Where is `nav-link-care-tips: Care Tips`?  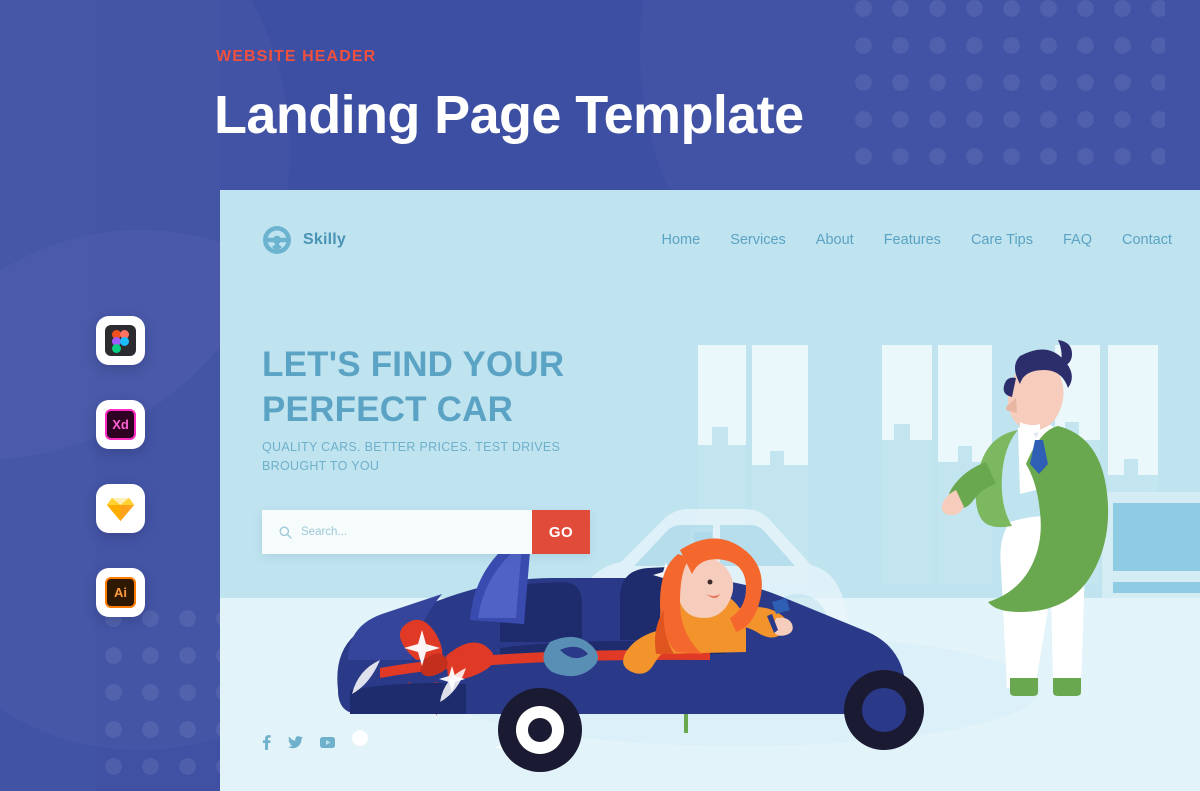
nav-link-care-tips: Care Tips is located at coordinates (1002, 240).